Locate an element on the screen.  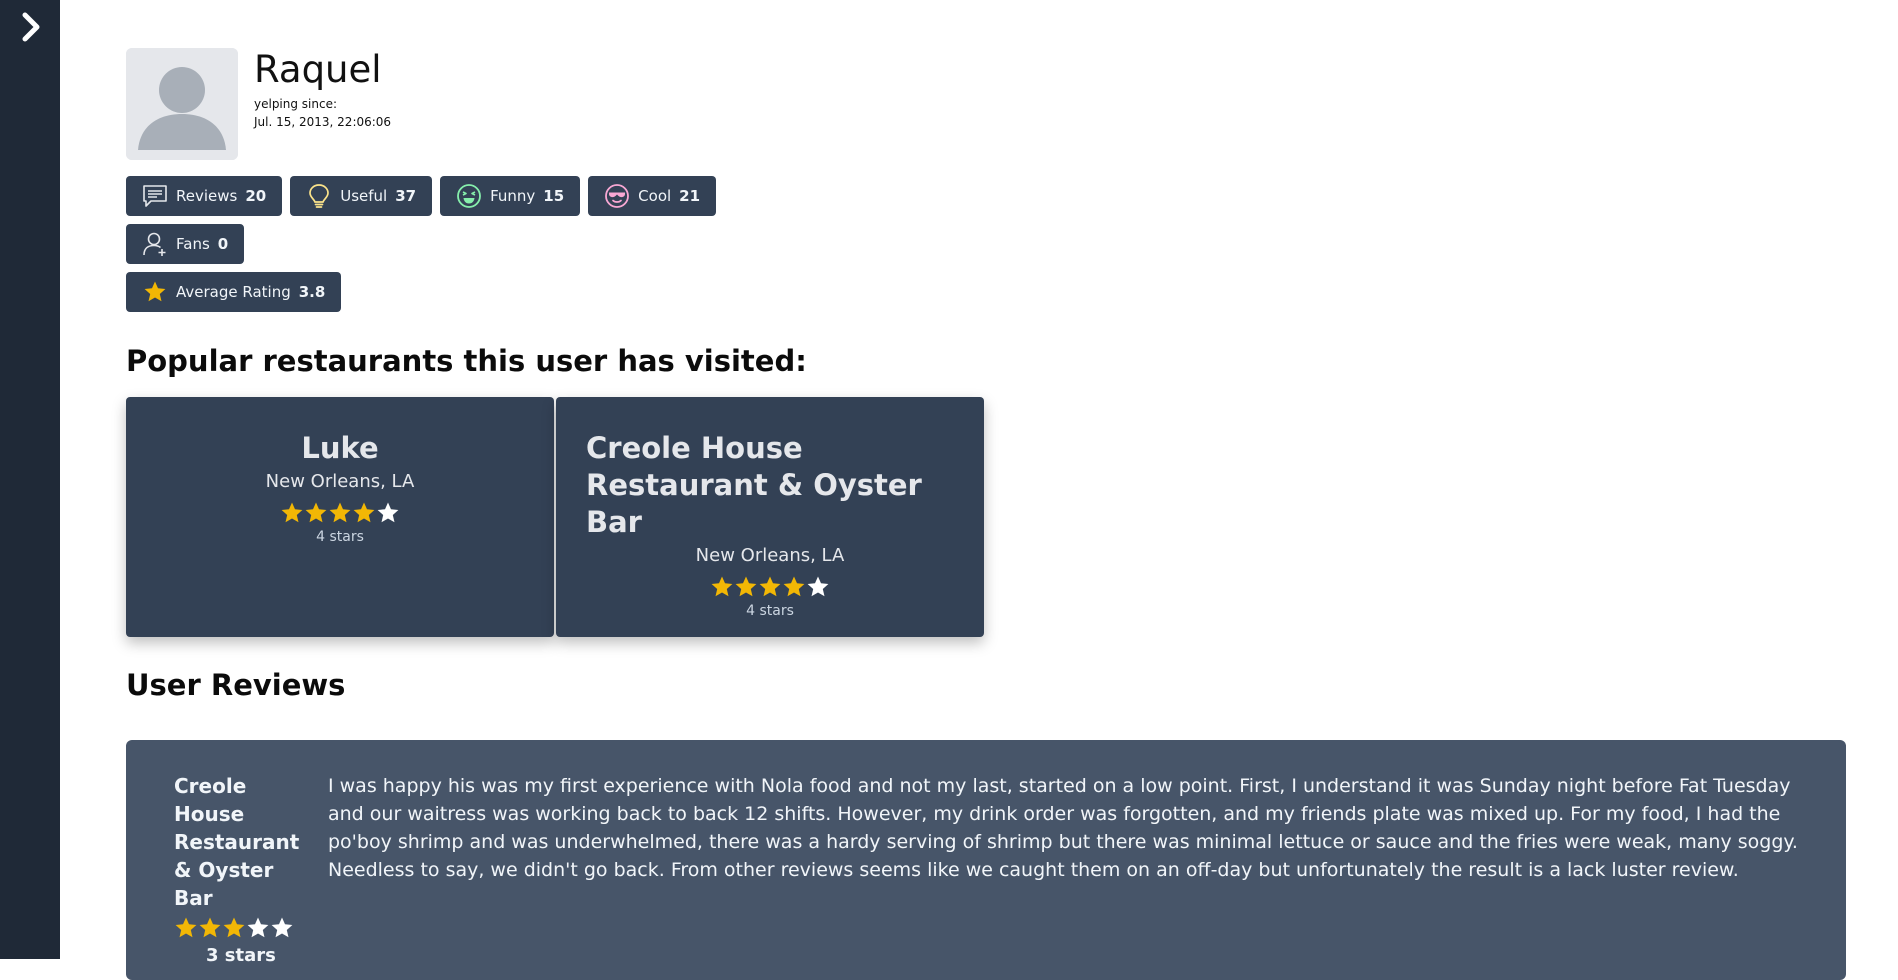
cool-label: Cool is located at coordinates (655, 196).